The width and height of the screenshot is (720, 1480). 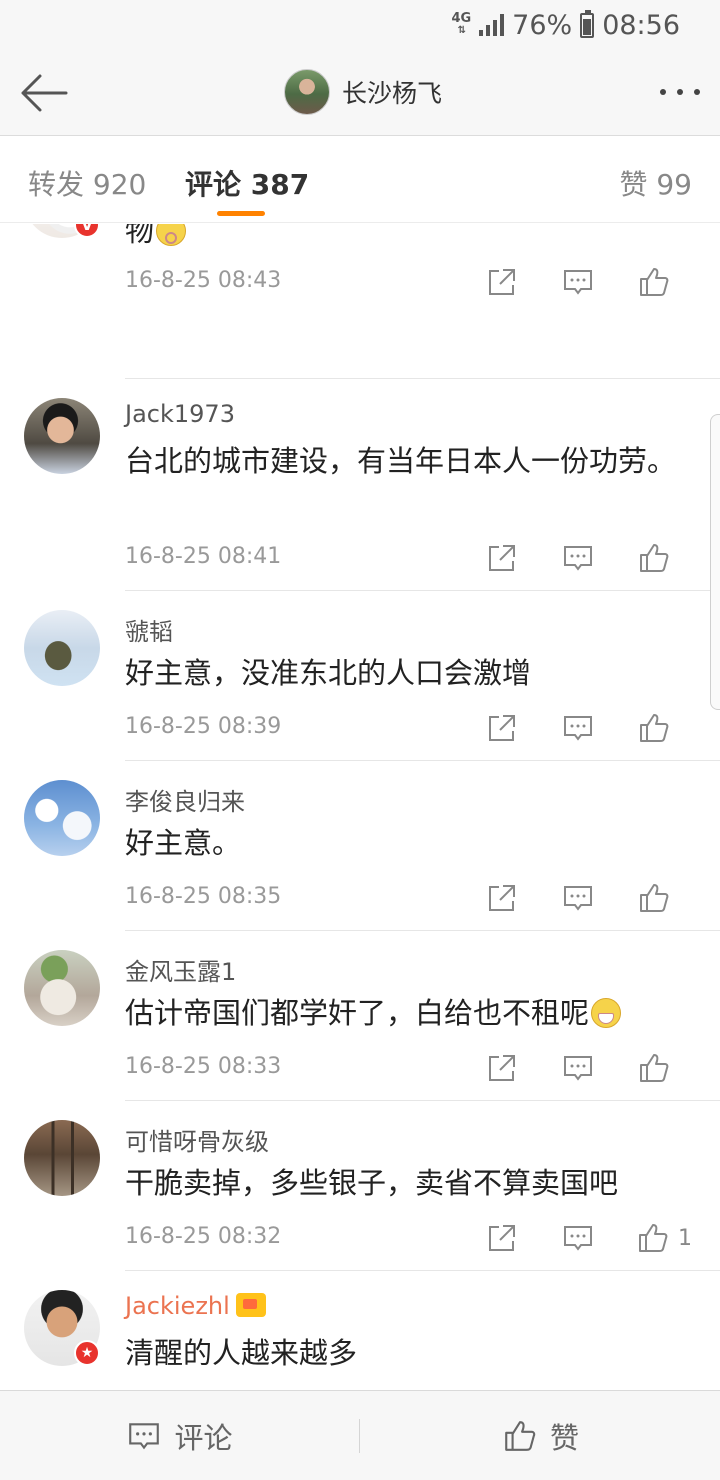 What do you see at coordinates (195, 1306) in the screenshot?
I see `comment-author: Jackiezhl` at bounding box center [195, 1306].